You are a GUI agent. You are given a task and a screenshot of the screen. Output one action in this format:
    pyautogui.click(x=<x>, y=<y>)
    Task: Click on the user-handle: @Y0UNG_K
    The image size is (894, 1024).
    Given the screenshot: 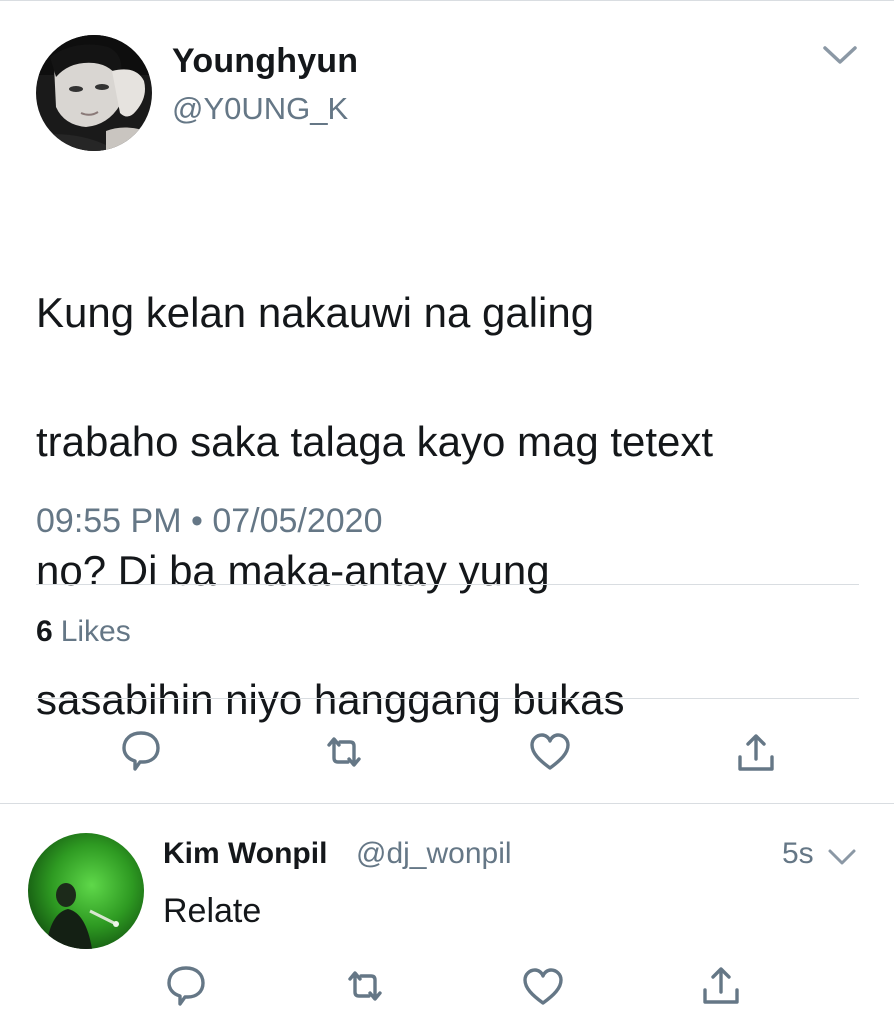 What is the action you would take?
    pyautogui.click(x=260, y=109)
    